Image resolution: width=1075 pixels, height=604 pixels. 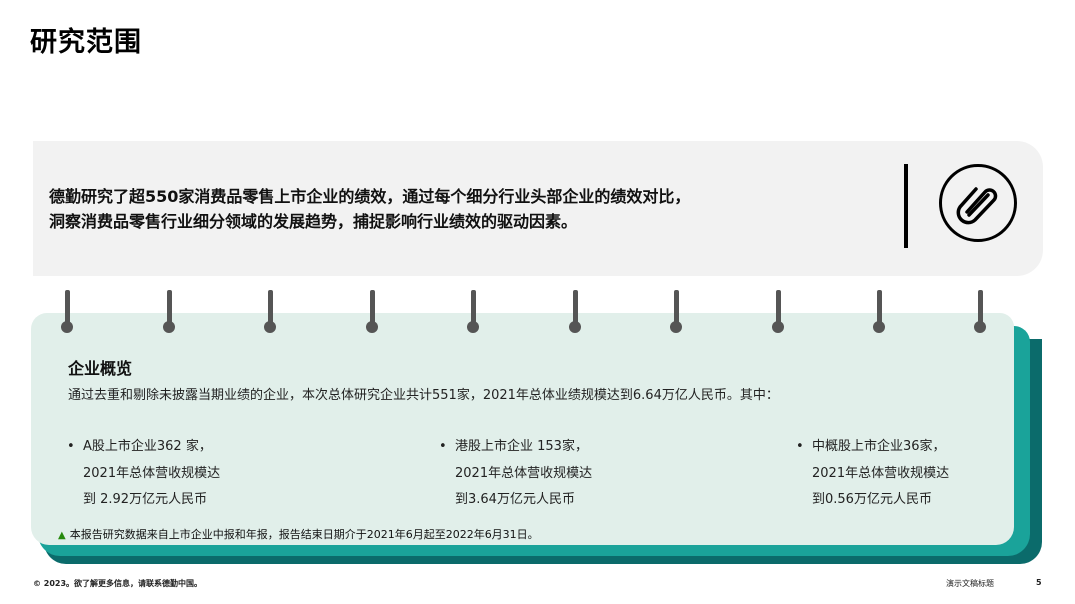 I want to click on overview-column-hk-share: • 港股上市企业 153家， 2021年总体营收规模达 到3.64万亿元人民币, so click(x=516, y=474).